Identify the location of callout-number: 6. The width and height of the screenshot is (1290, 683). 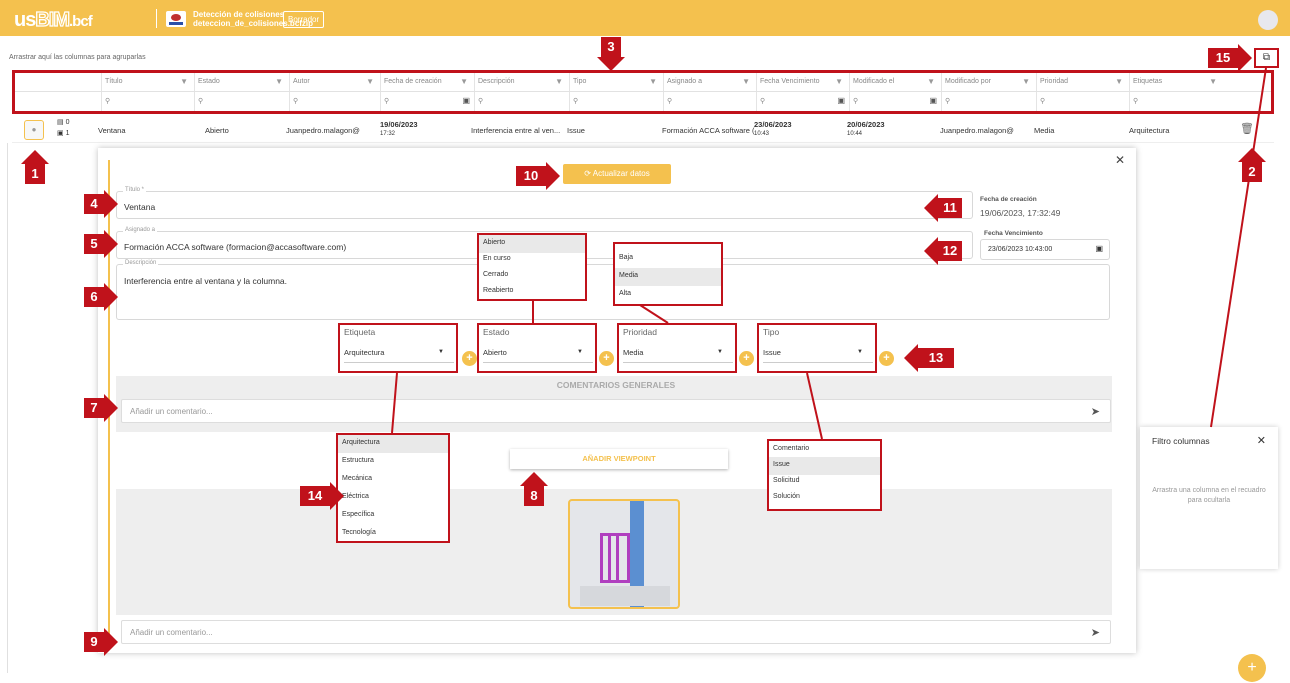
(94, 297).